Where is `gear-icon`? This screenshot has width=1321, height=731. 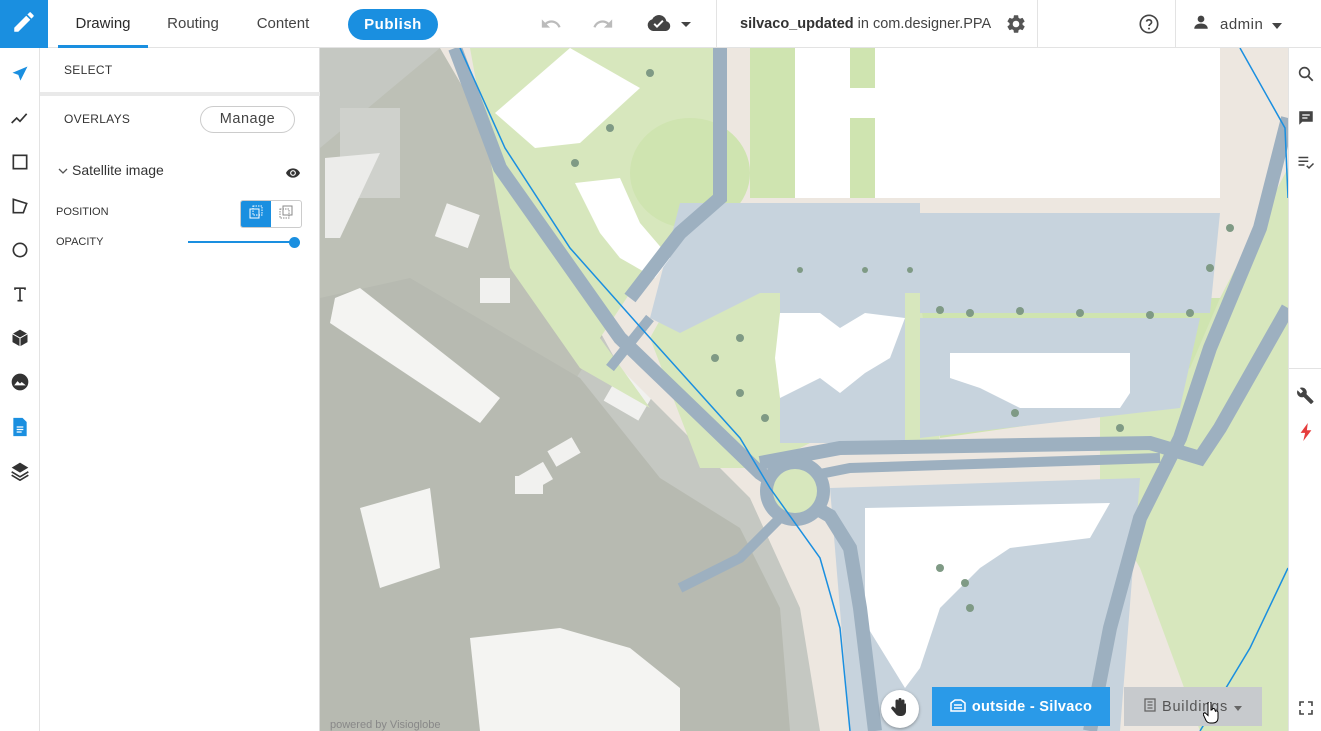 gear-icon is located at coordinates (1016, 24).